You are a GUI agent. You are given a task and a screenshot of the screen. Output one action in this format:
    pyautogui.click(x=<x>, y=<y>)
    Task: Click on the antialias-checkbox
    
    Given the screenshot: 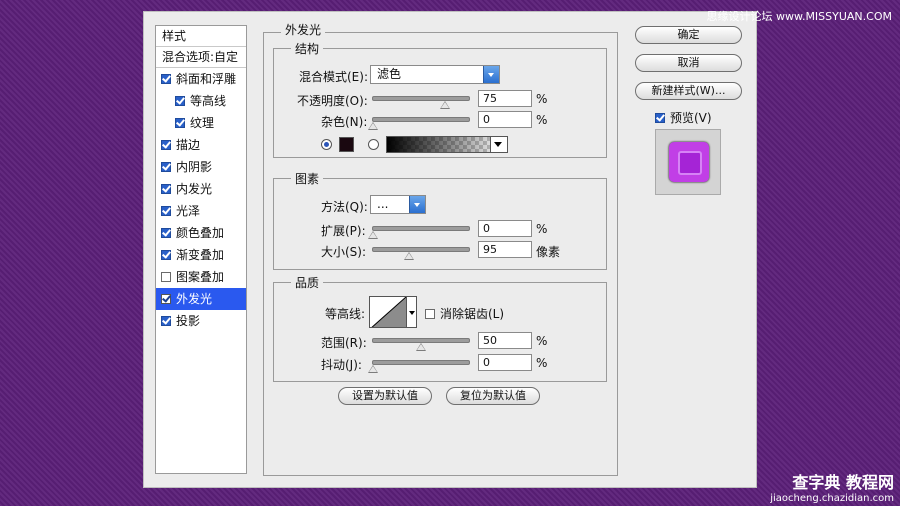 What is the action you would take?
    pyautogui.click(x=430, y=313)
    